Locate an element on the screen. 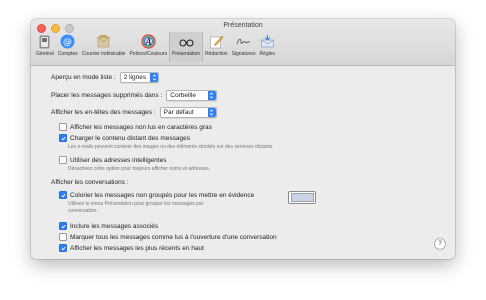 The height and width of the screenshot is (300, 486). load-remote-checkbox-row: Charger le contenu distant des messages is located at coordinates (124, 138).